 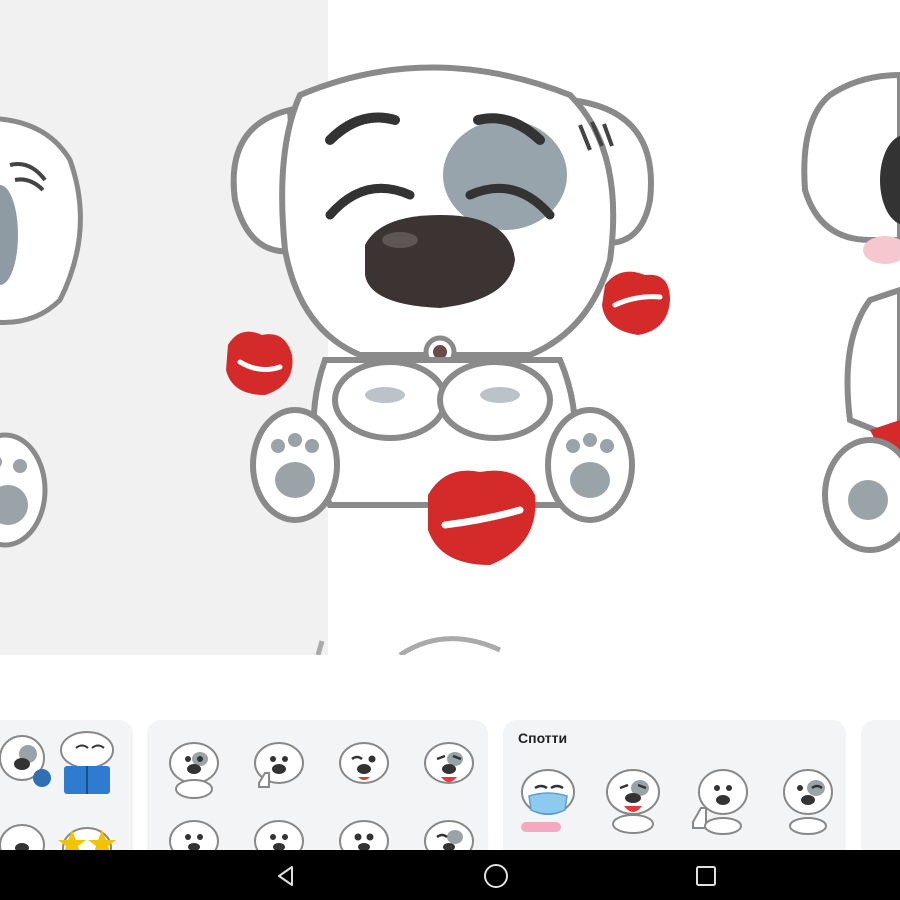 I want to click on sticker-pack-card-spotti: Спотти, so click(x=674, y=785).